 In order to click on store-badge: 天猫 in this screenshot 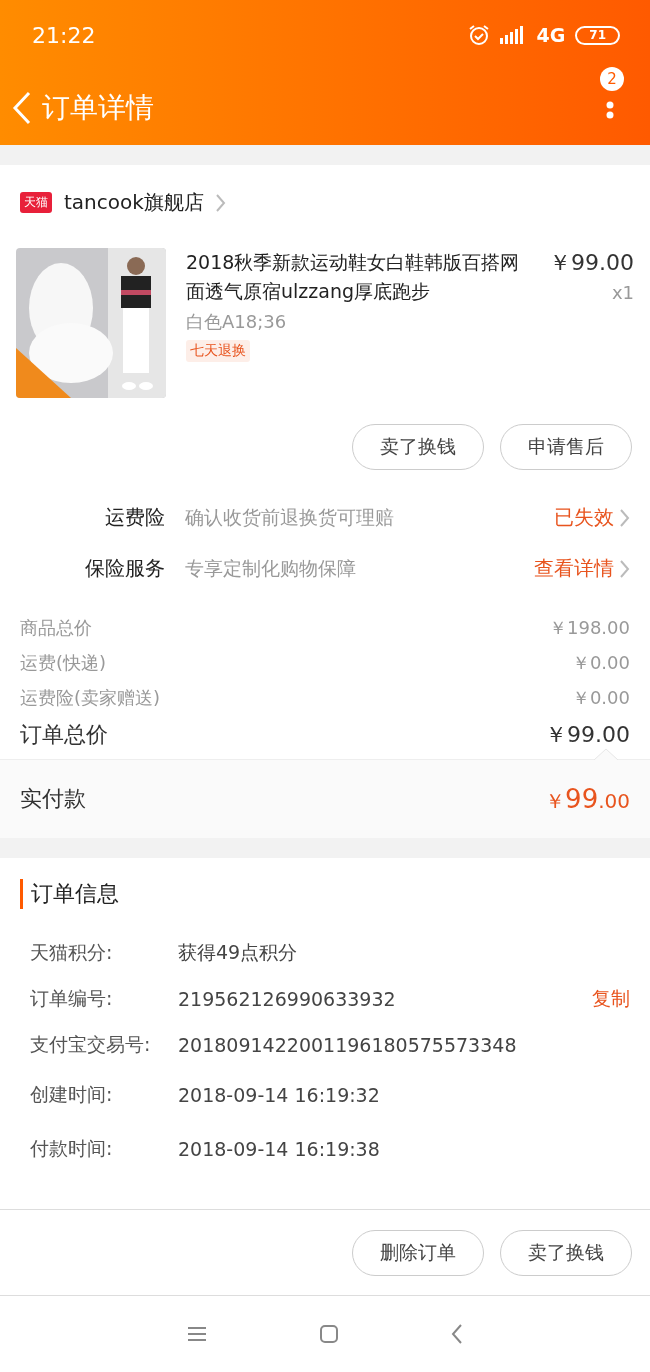, I will do `click(36, 202)`.